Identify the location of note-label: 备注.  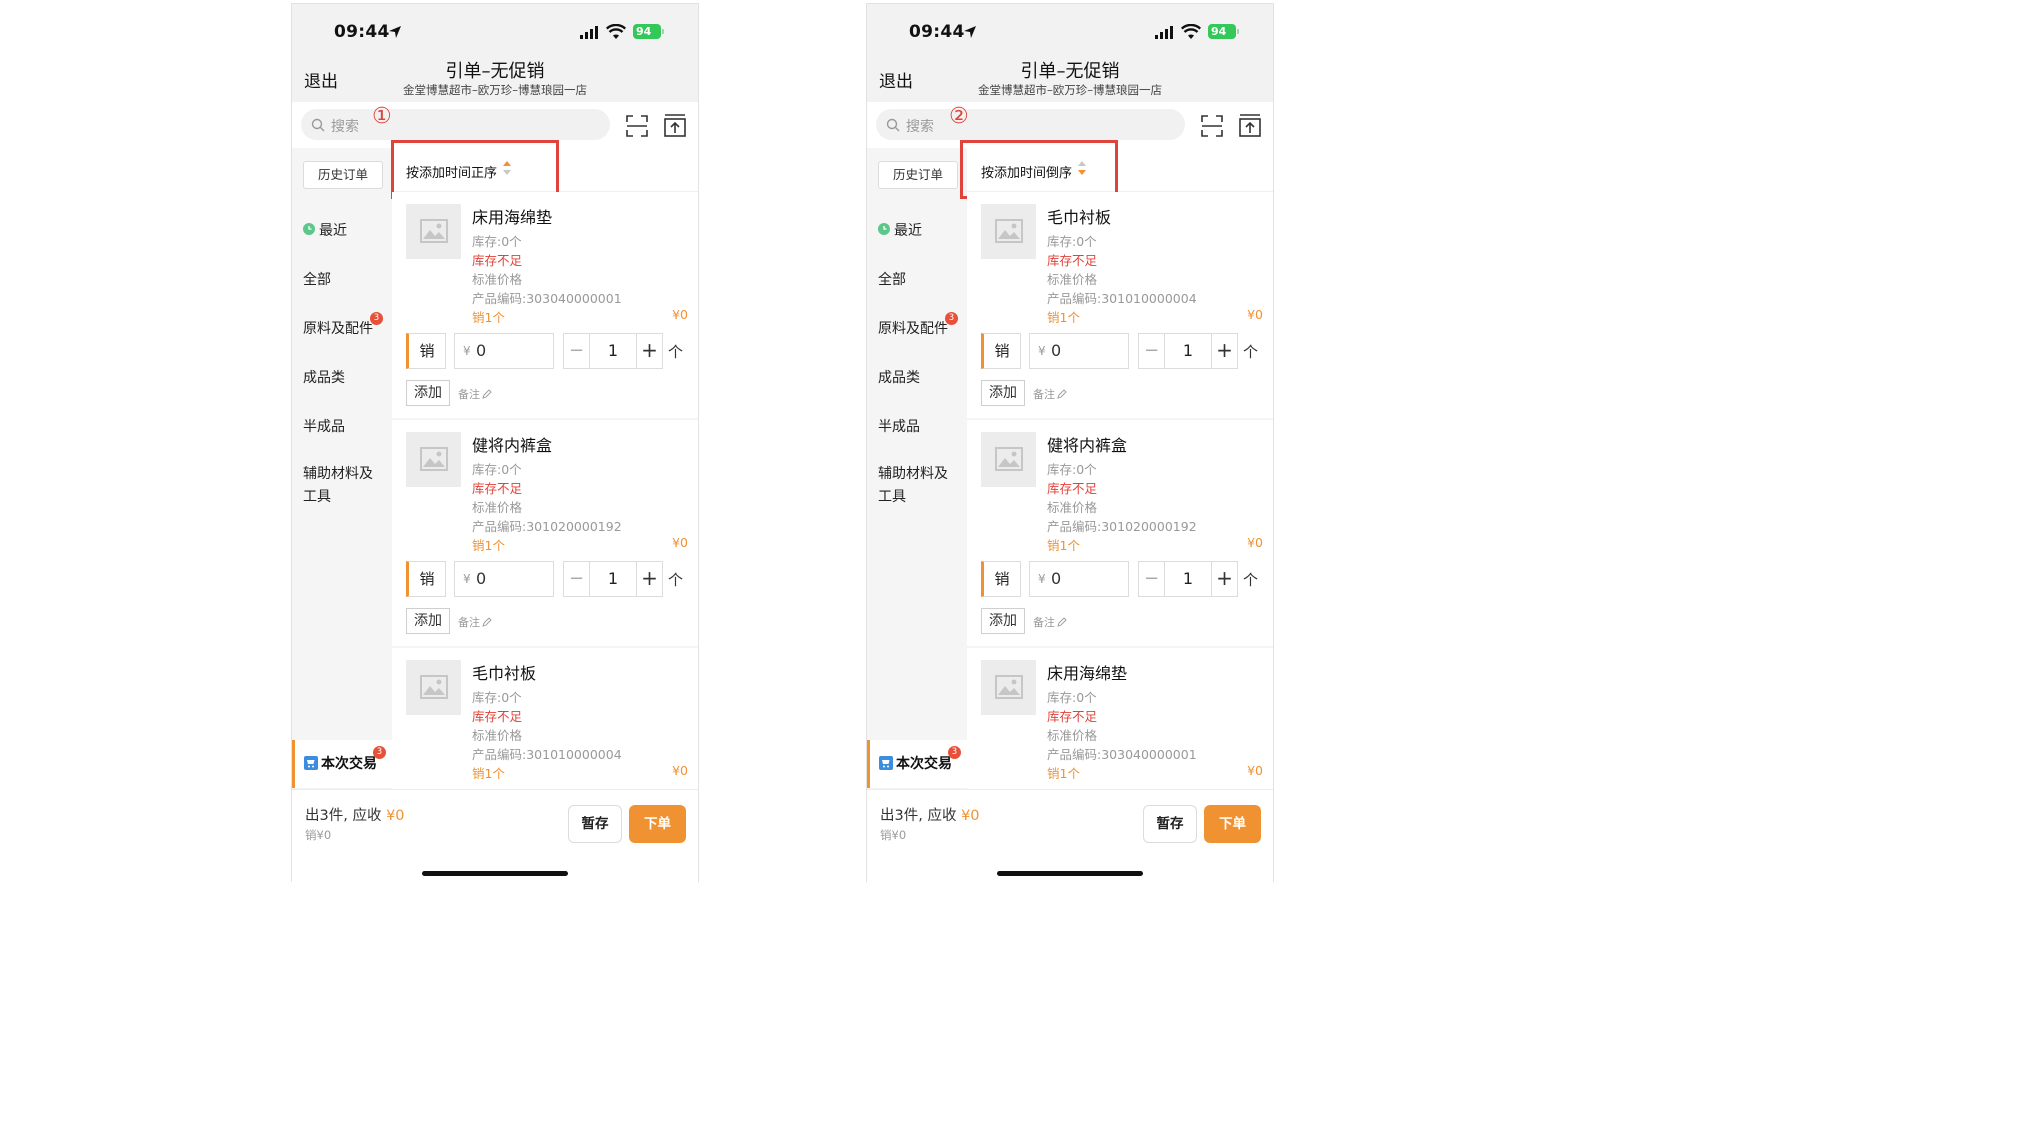
(469, 622).